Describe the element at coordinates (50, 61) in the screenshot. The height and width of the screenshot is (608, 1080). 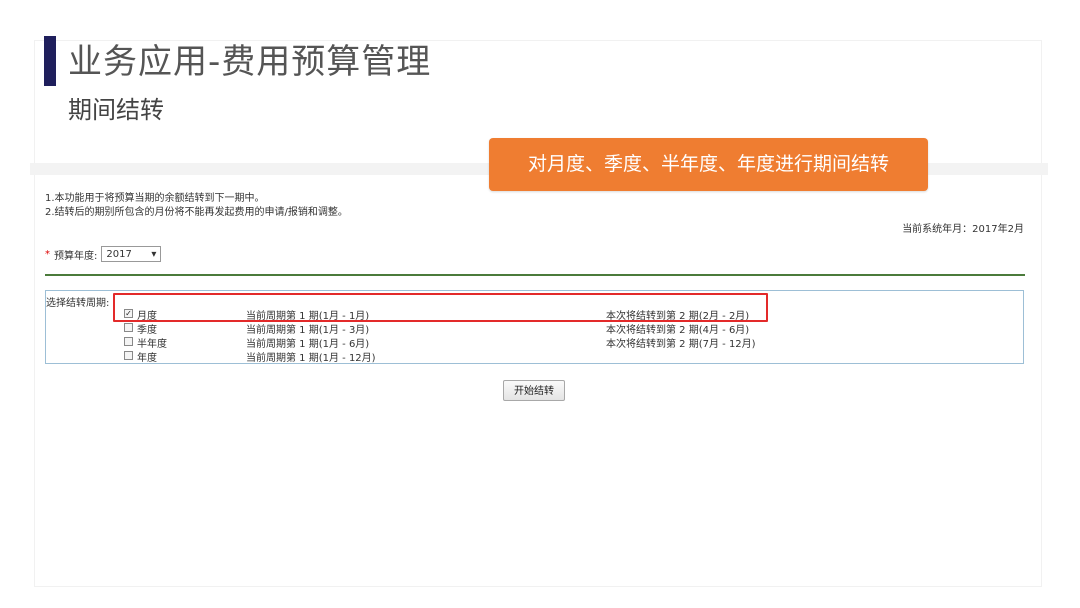
I see `title-accent-bar` at that location.